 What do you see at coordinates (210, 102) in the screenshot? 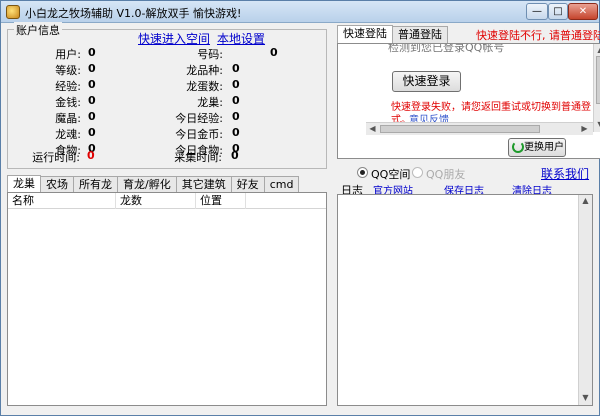
I see `dragon-nest-label: 龙巢:` at bounding box center [210, 102].